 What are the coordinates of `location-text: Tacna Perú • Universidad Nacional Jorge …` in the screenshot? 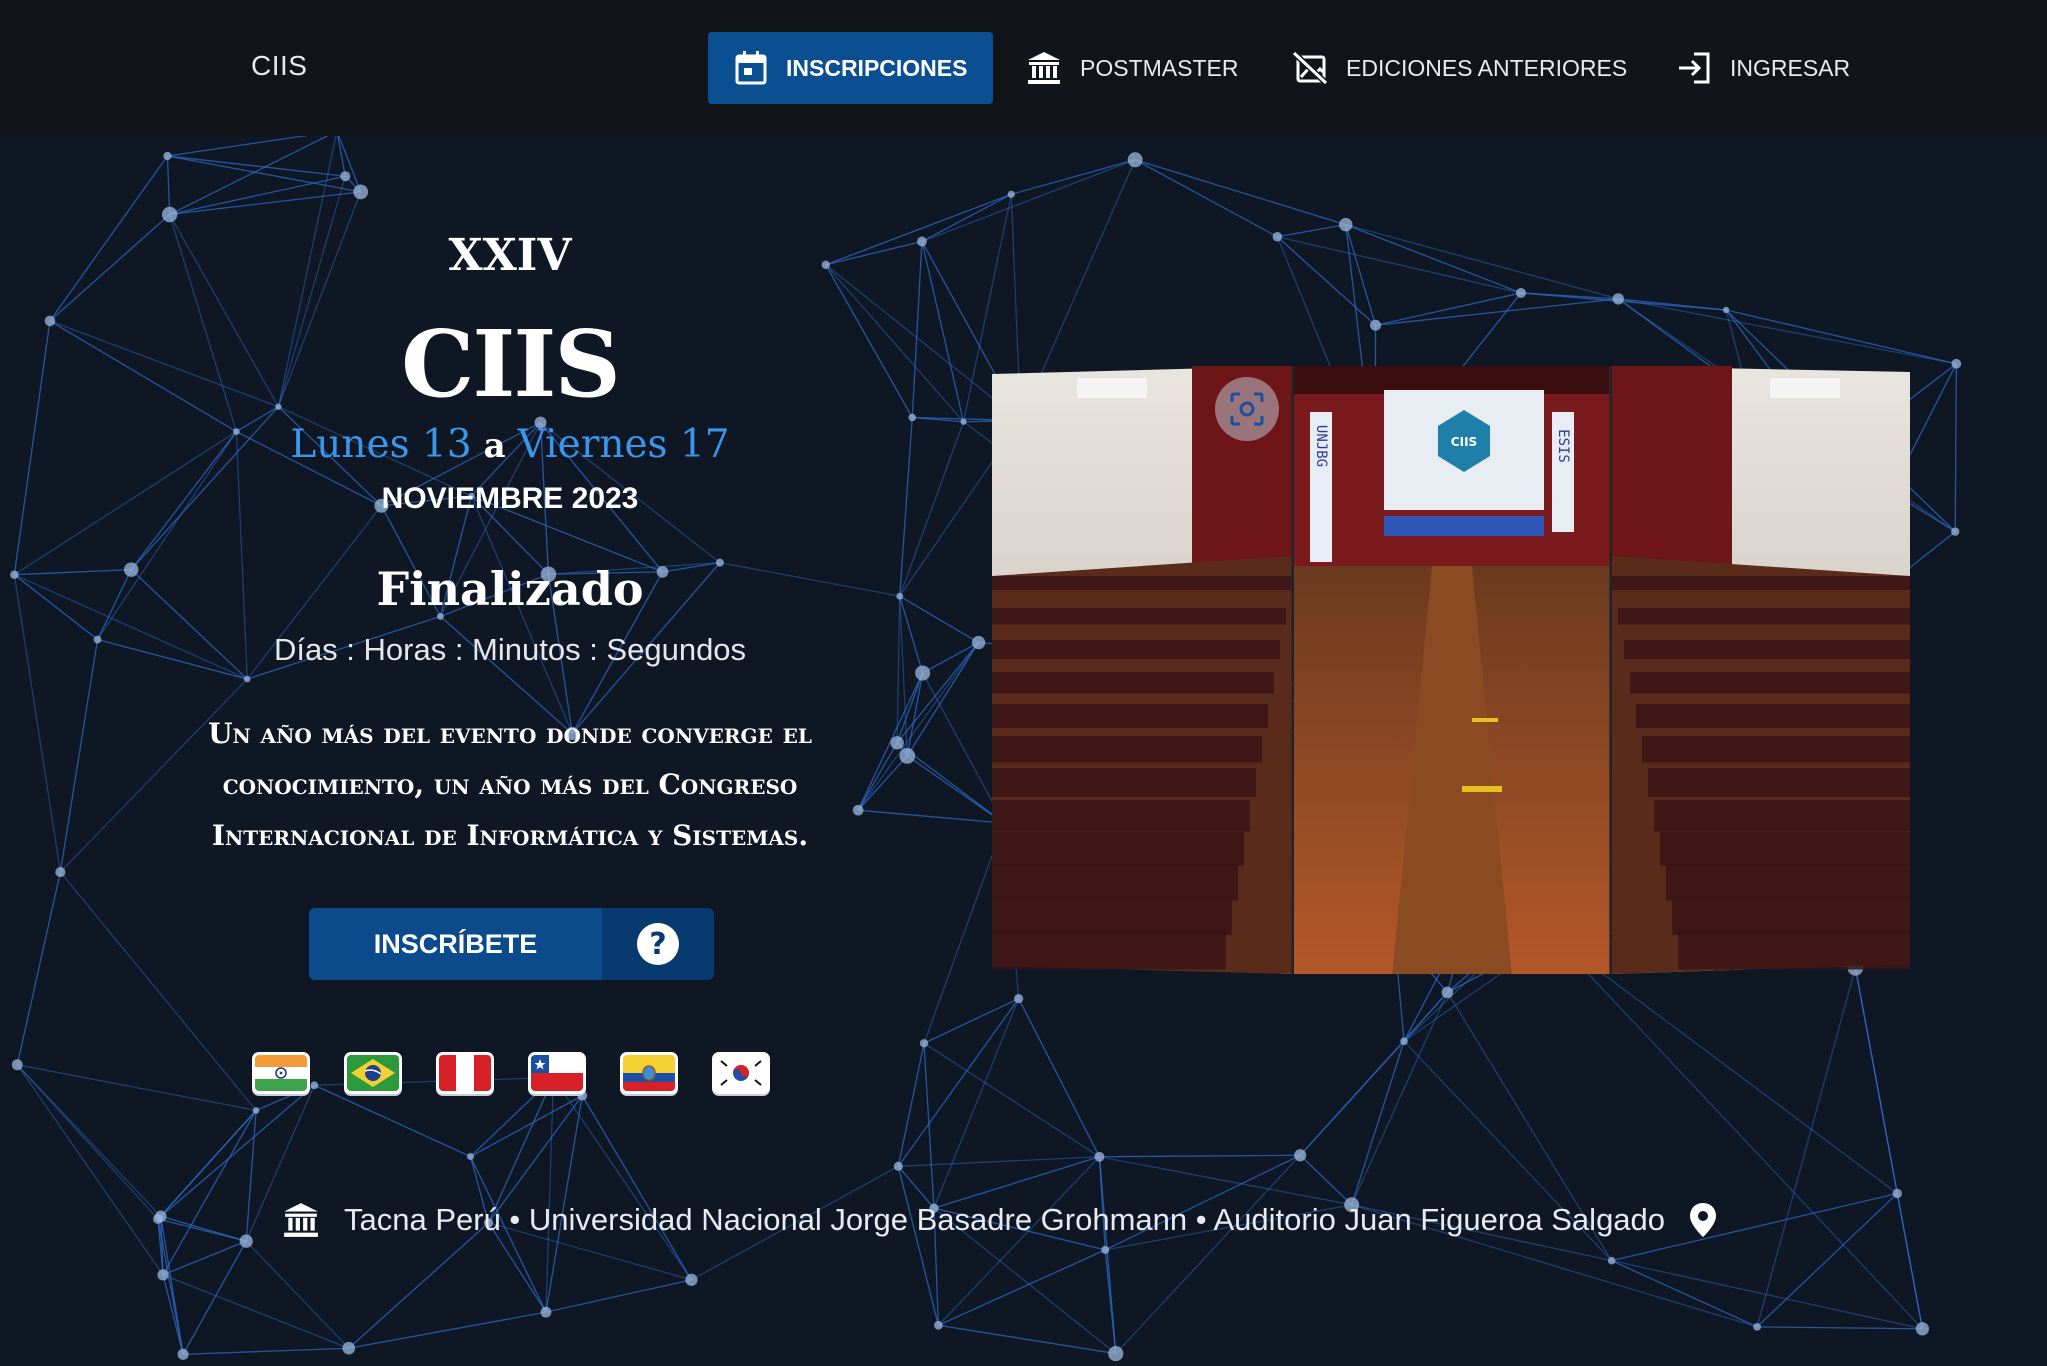 It's located at (1005, 1219).